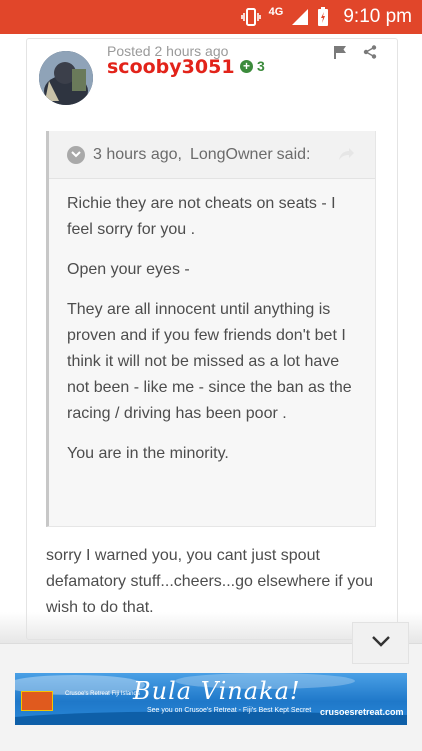 Image resolution: width=422 pixels, height=751 pixels. Describe the element at coordinates (300, 17) in the screenshot. I see `signal-icon` at that location.